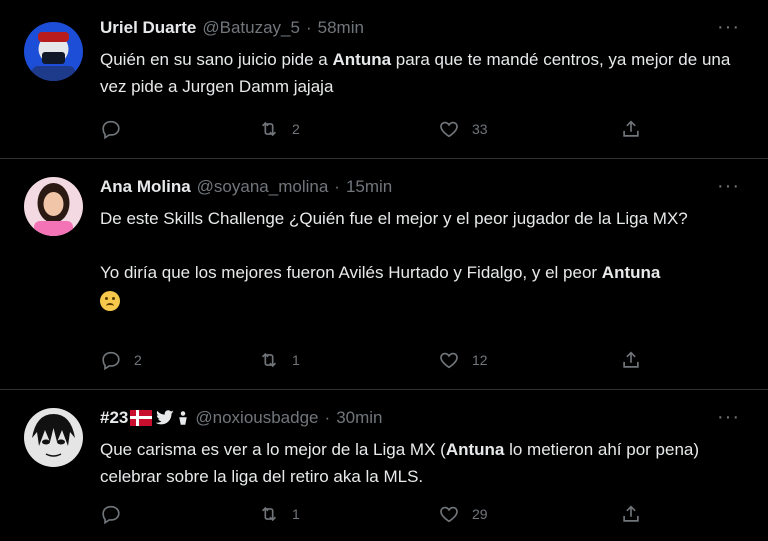  What do you see at coordinates (375, 361) in the screenshot?
I see `action-bar: 2 1 12` at bounding box center [375, 361].